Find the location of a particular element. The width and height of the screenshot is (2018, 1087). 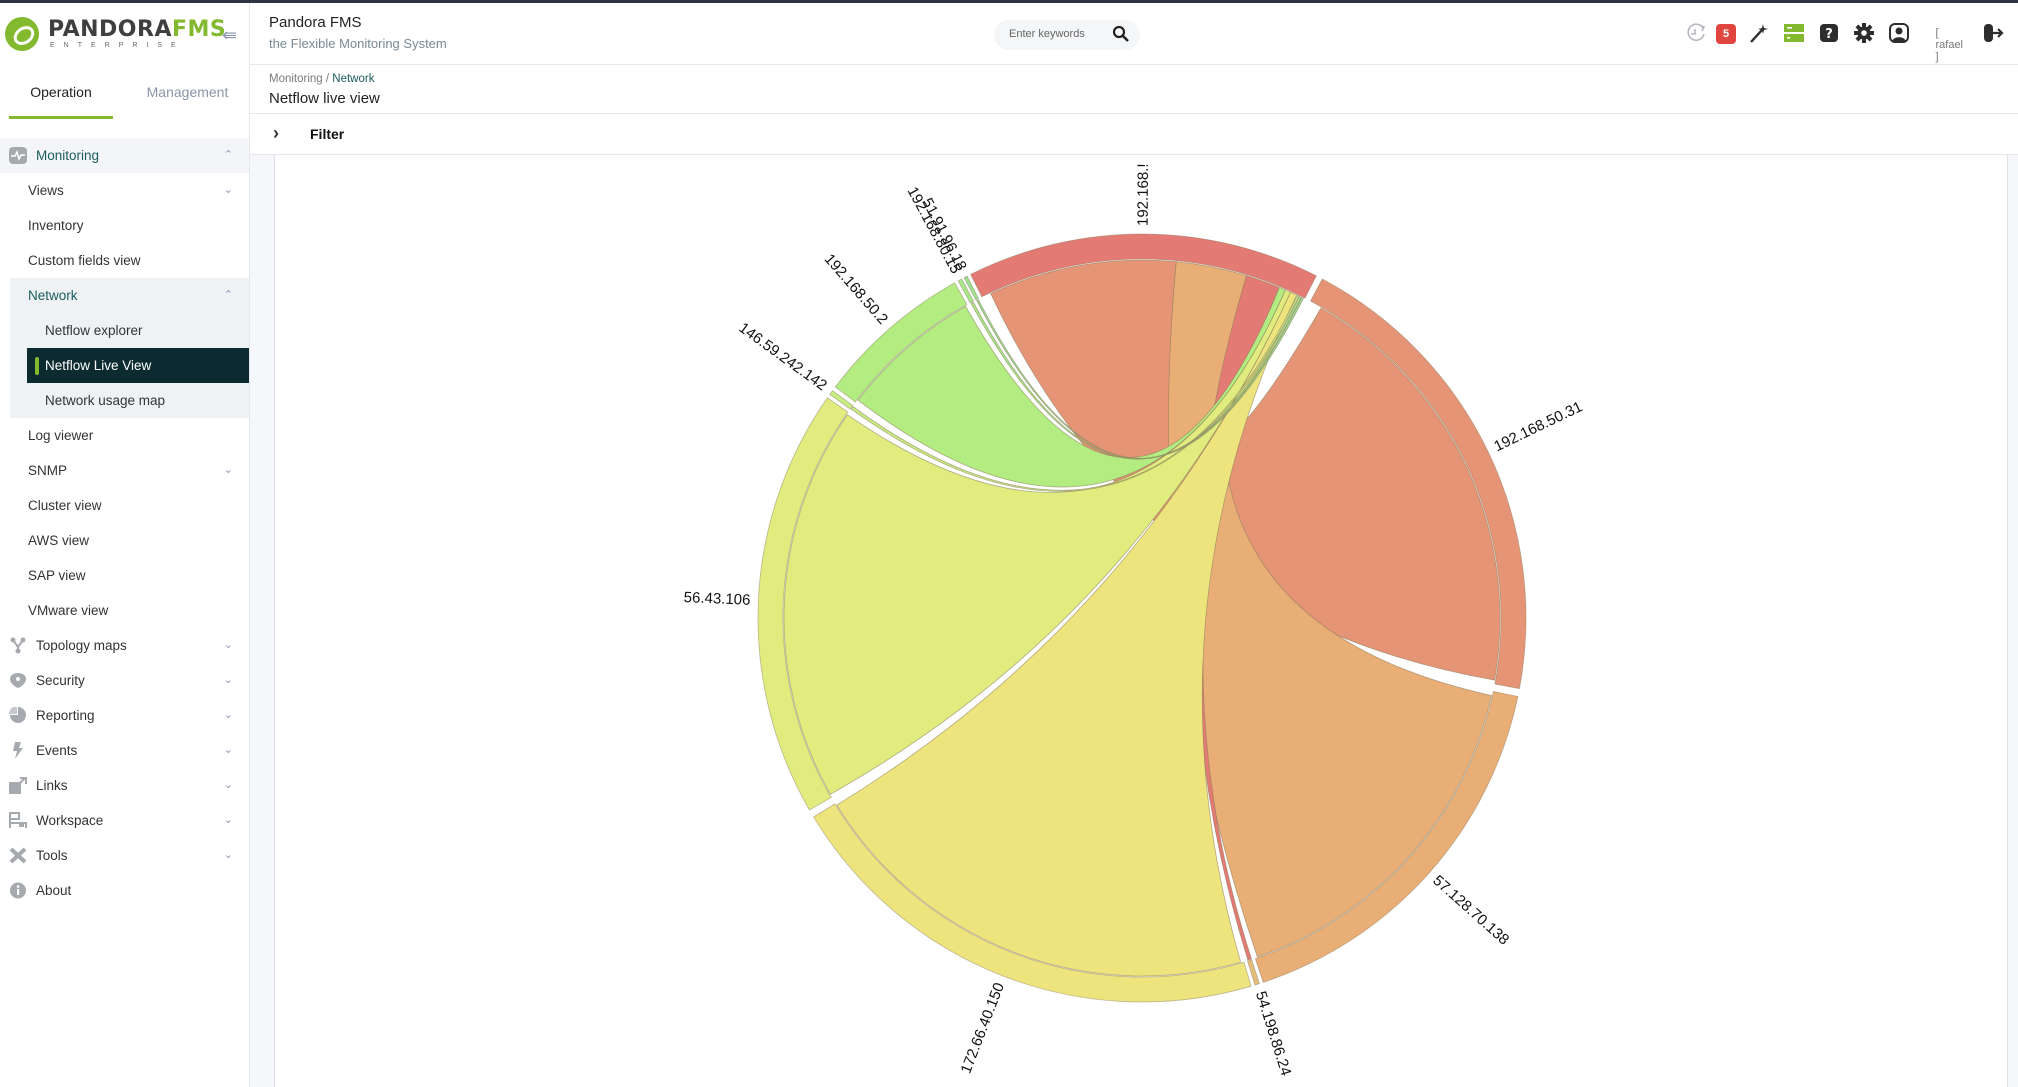

sidebar-item-label: SAP view is located at coordinates (57, 575).